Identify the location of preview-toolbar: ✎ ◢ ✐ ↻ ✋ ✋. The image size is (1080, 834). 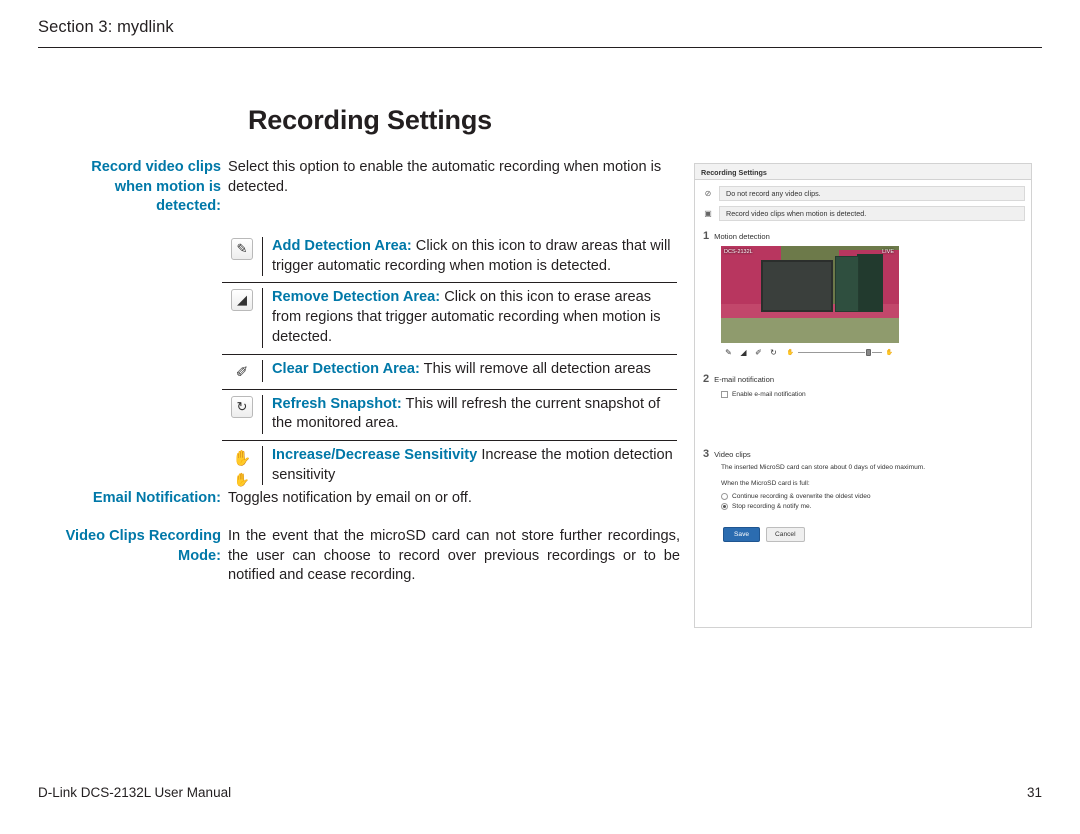
(810, 351).